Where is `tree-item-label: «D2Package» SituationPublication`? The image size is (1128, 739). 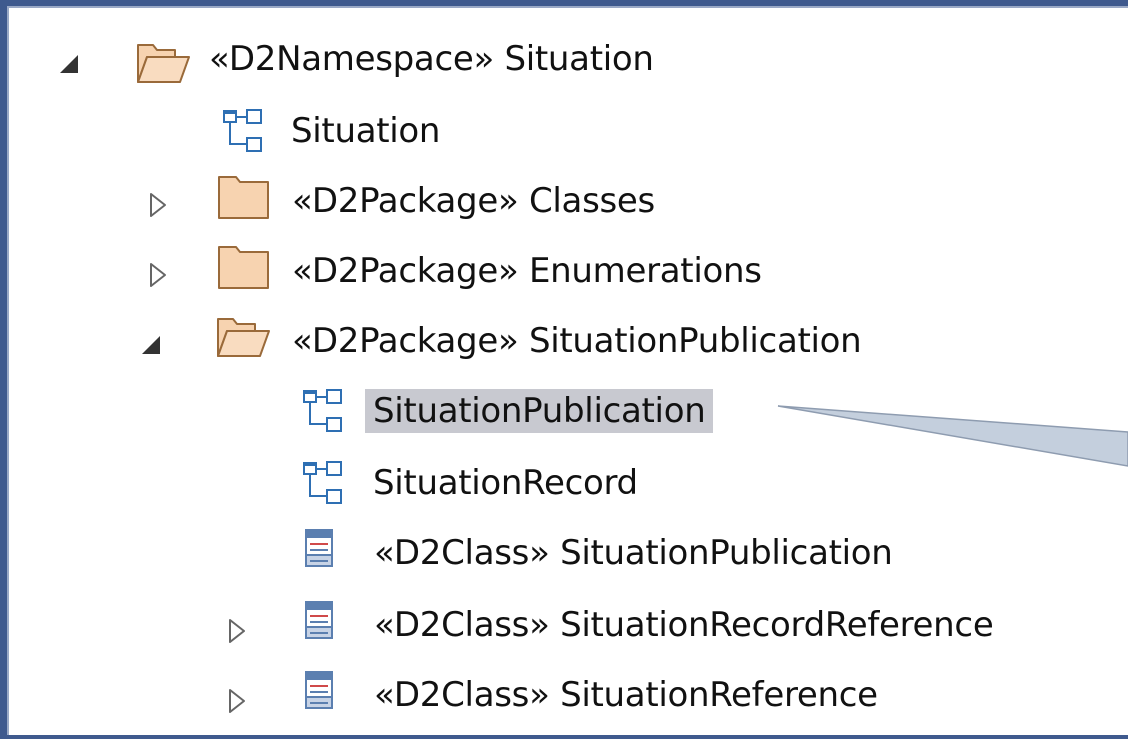 tree-item-label: «D2Package» SituationPublication is located at coordinates (577, 341).